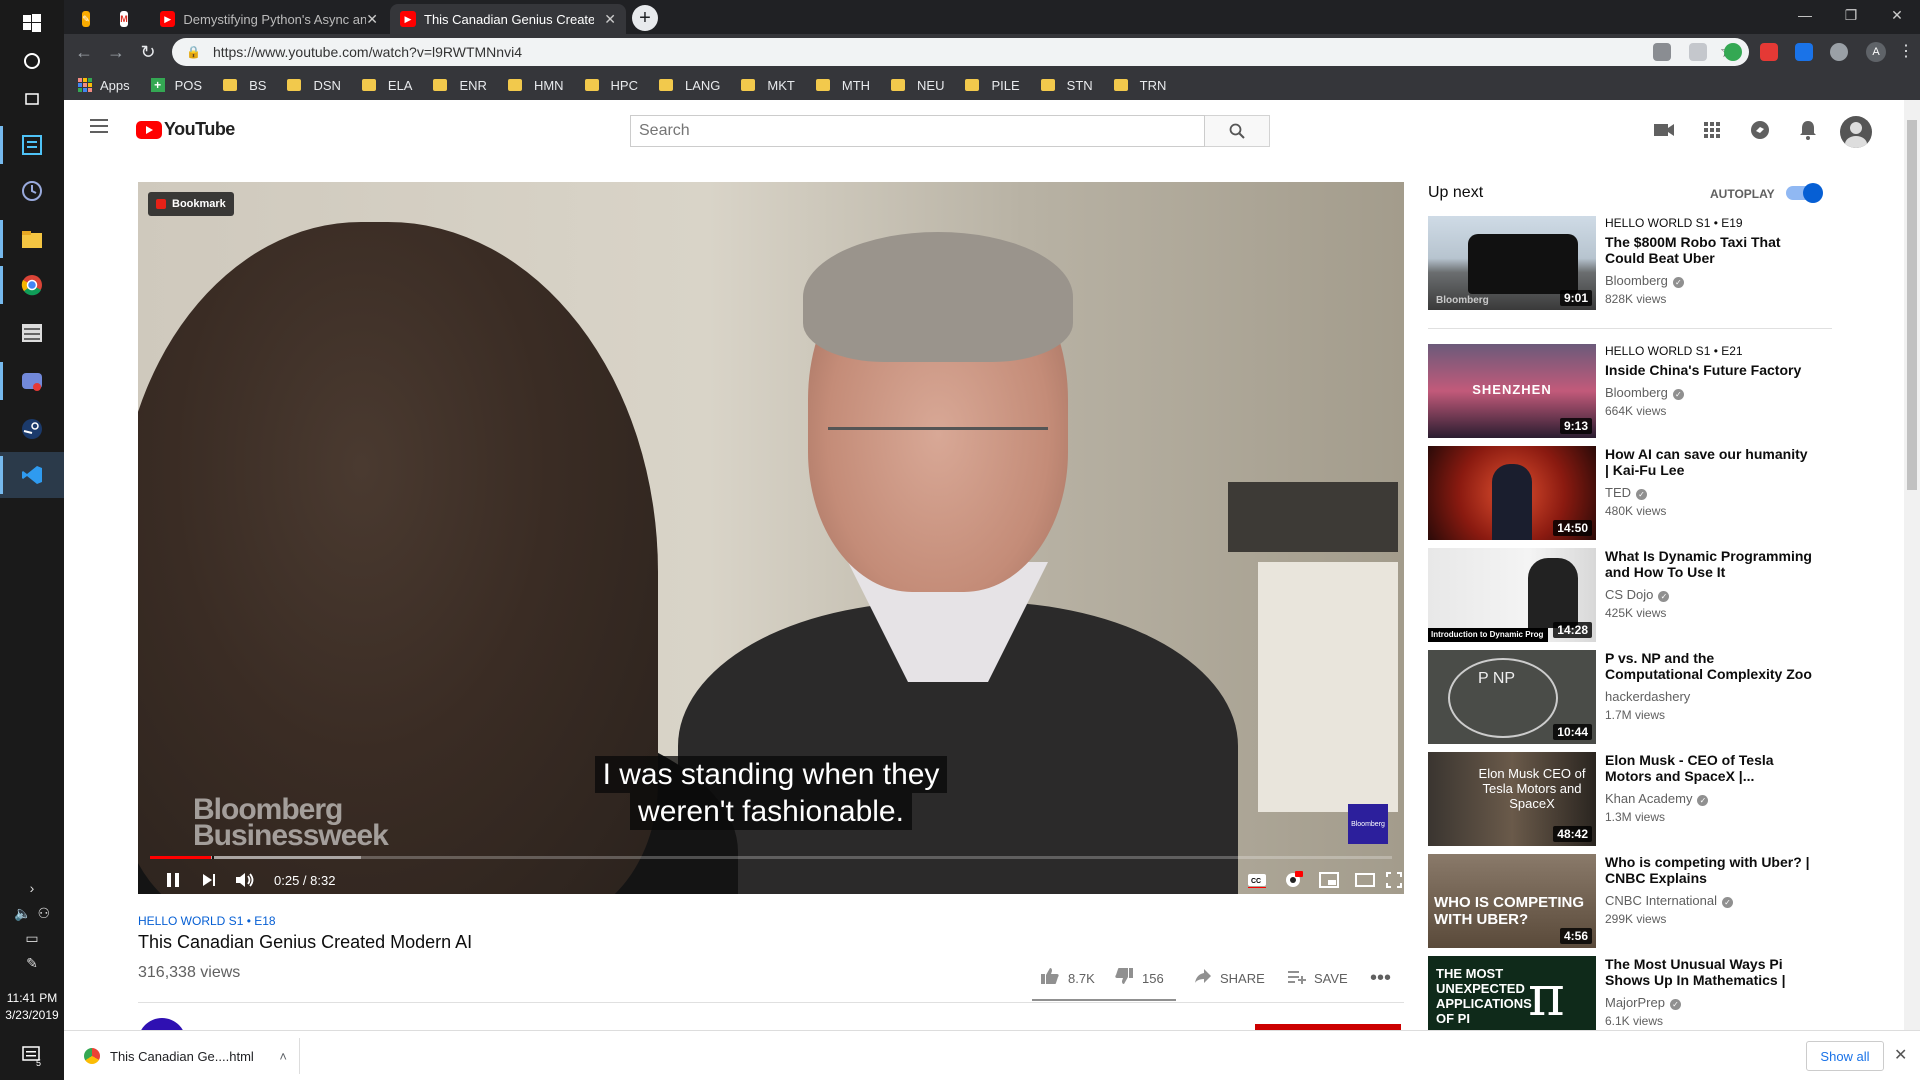 This screenshot has height=1080, width=1920. I want to click on apps-grid-icon, so click(1712, 130).